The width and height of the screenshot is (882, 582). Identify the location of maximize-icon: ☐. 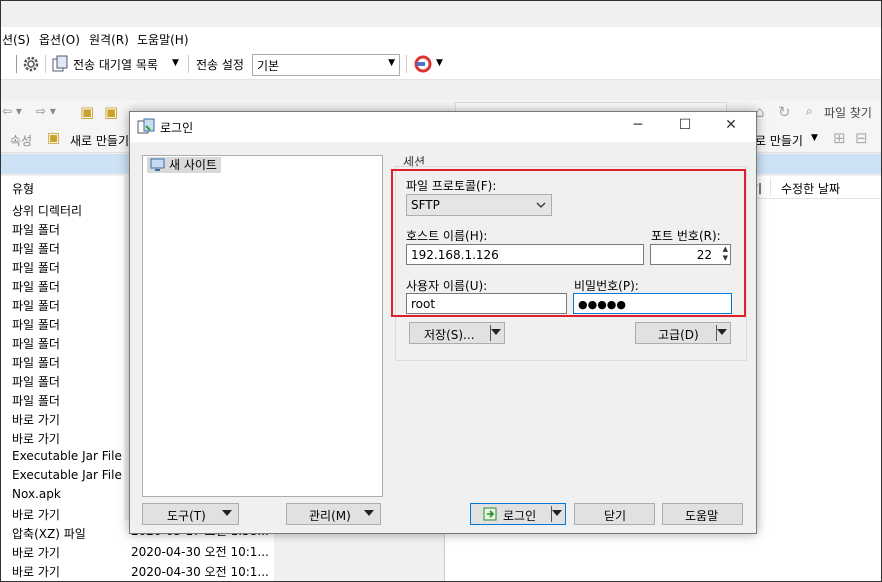
(685, 125).